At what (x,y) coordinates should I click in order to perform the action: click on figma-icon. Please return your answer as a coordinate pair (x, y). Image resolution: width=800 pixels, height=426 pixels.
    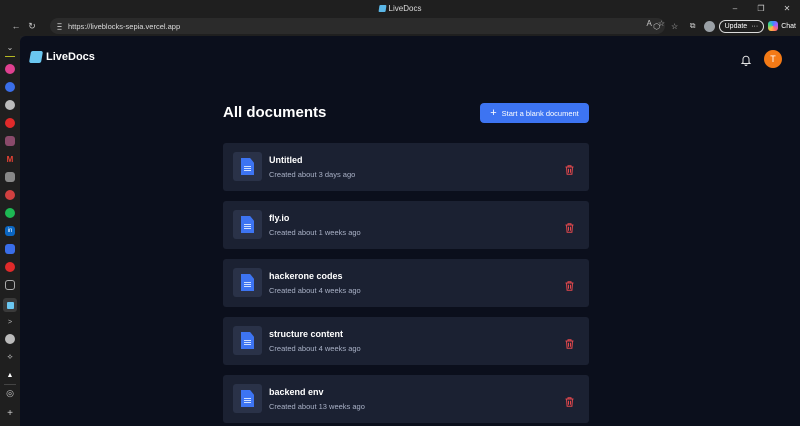
    Looking at the image, I should click on (10, 141).